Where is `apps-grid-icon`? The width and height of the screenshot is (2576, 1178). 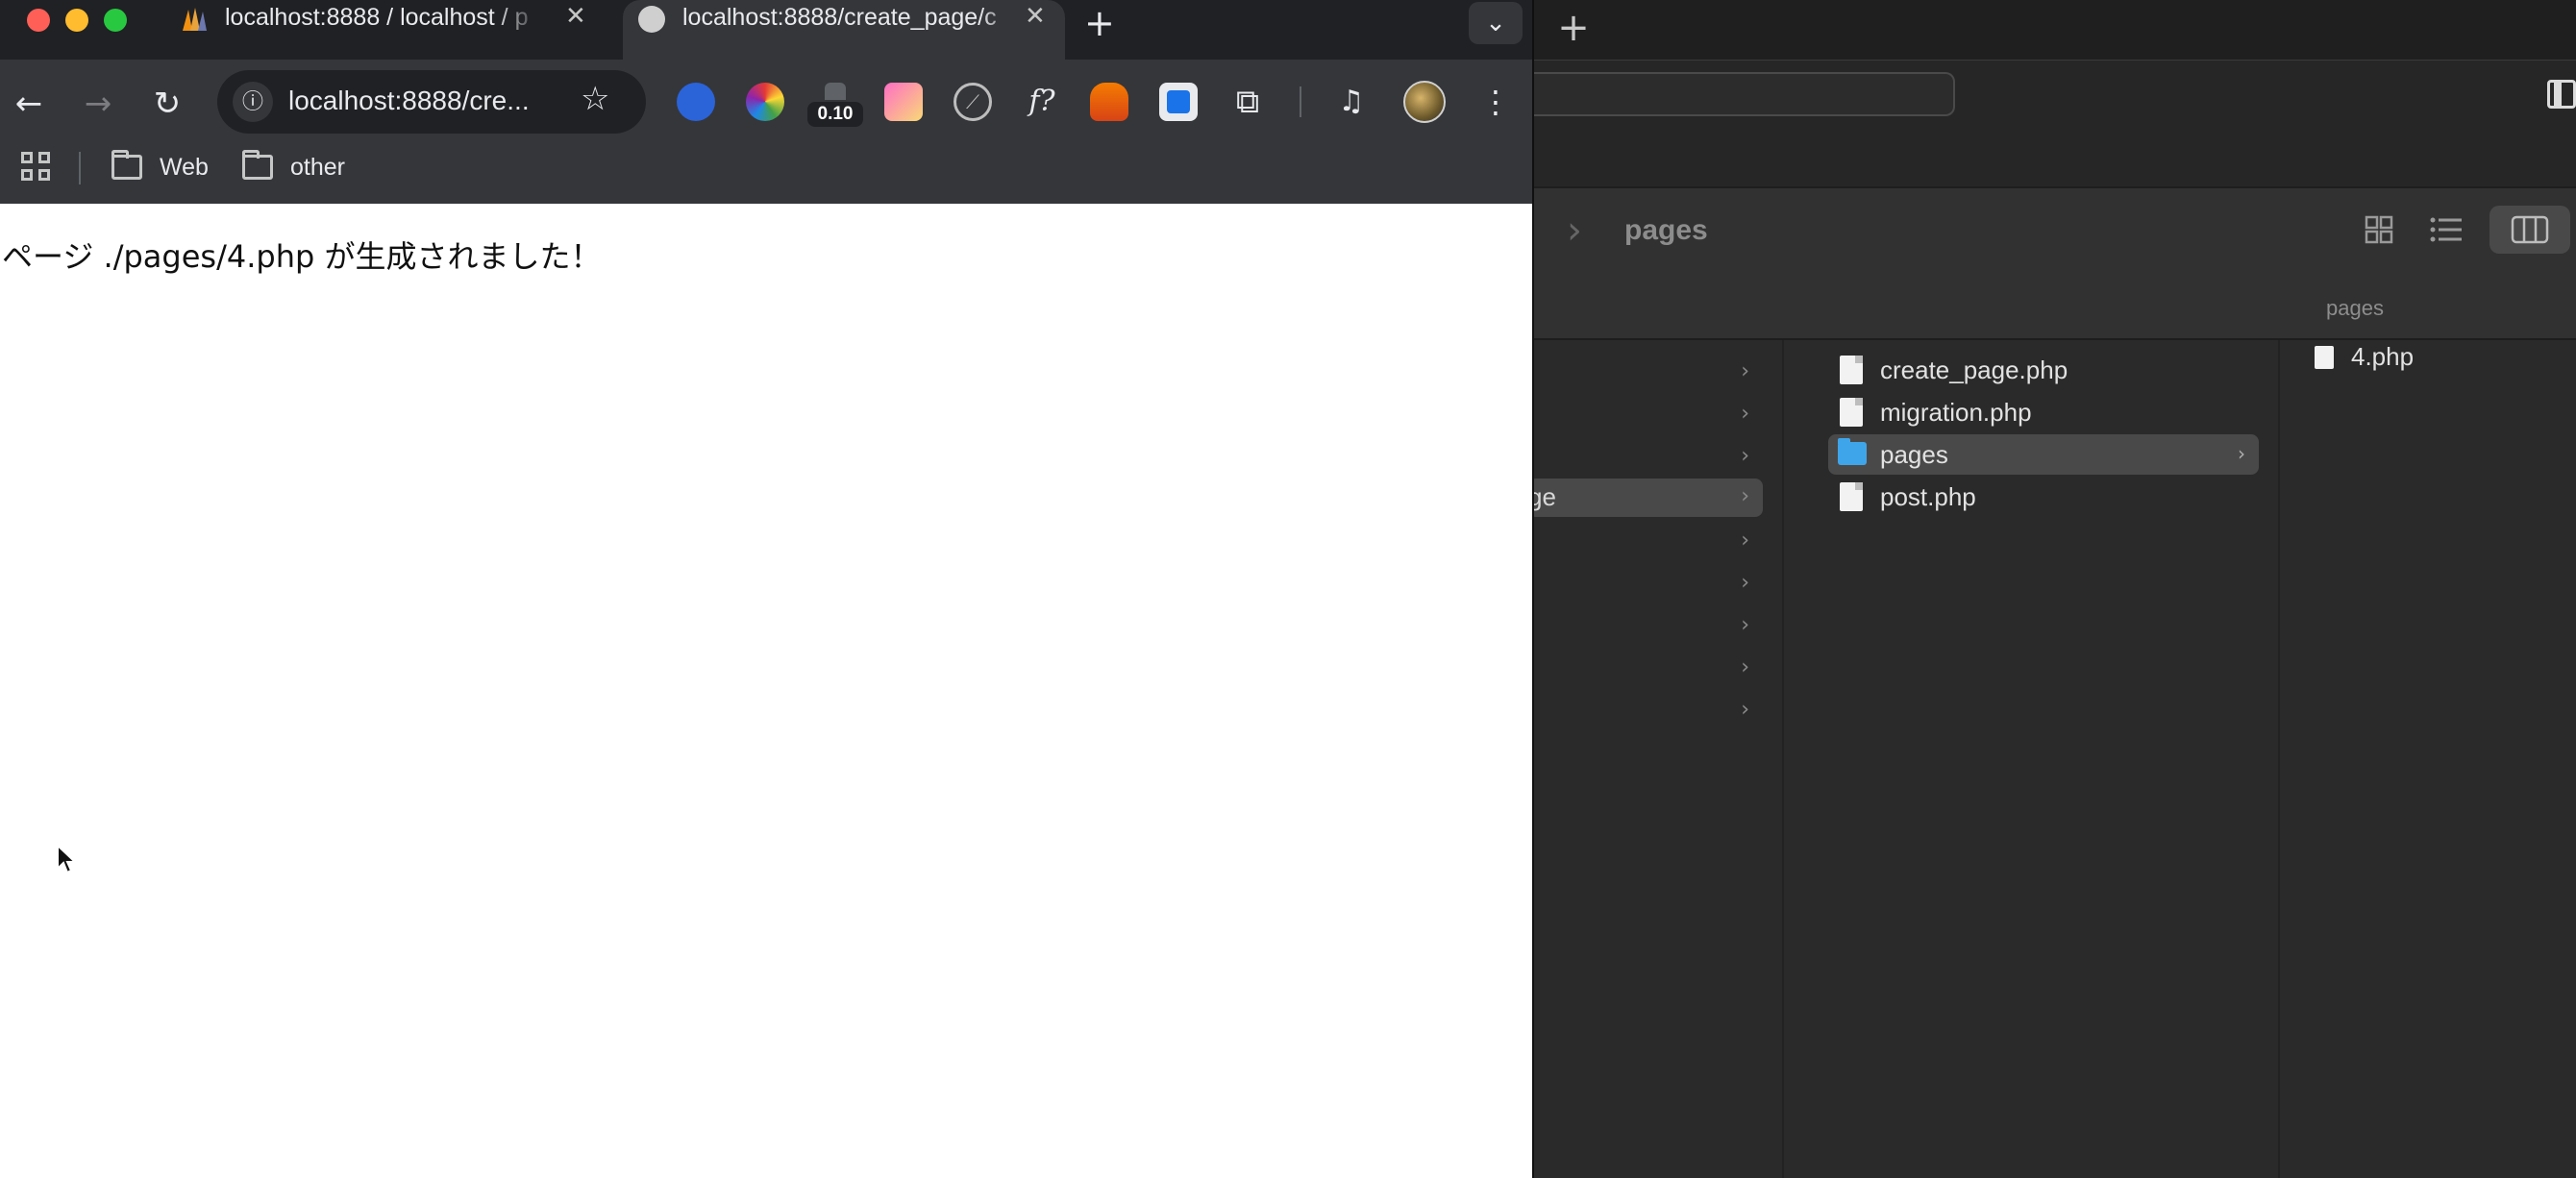
apps-grid-icon is located at coordinates (37, 167).